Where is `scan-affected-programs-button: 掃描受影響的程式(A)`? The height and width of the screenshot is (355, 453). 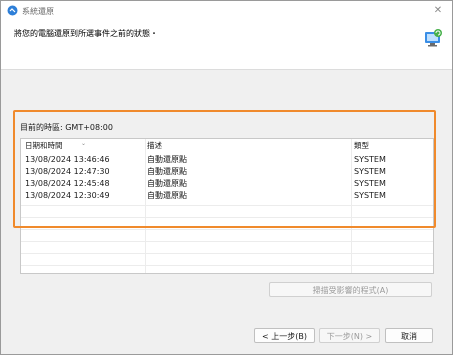 scan-affected-programs-button: 掃描受影響的程式(A) is located at coordinates (350, 289).